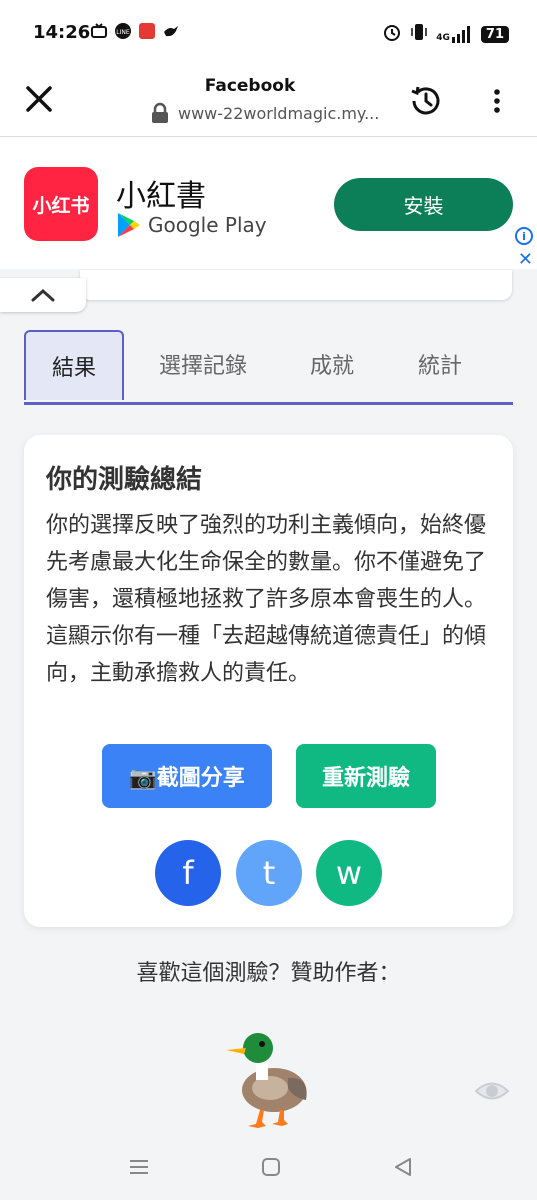 Image resolution: width=537 pixels, height=1200 pixels. What do you see at coordinates (268, 34) in the screenshot?
I see `status-bar: 14:26 LINE 4G 71` at bounding box center [268, 34].